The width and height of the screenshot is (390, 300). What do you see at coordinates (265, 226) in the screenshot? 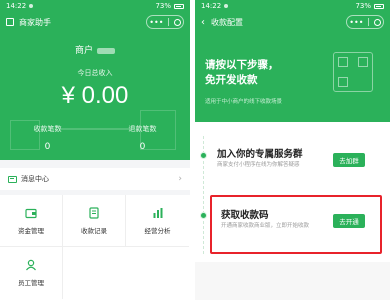
I see `step-2-subtitle: 开通商家收款商业版，立即开始收款` at bounding box center [265, 226].